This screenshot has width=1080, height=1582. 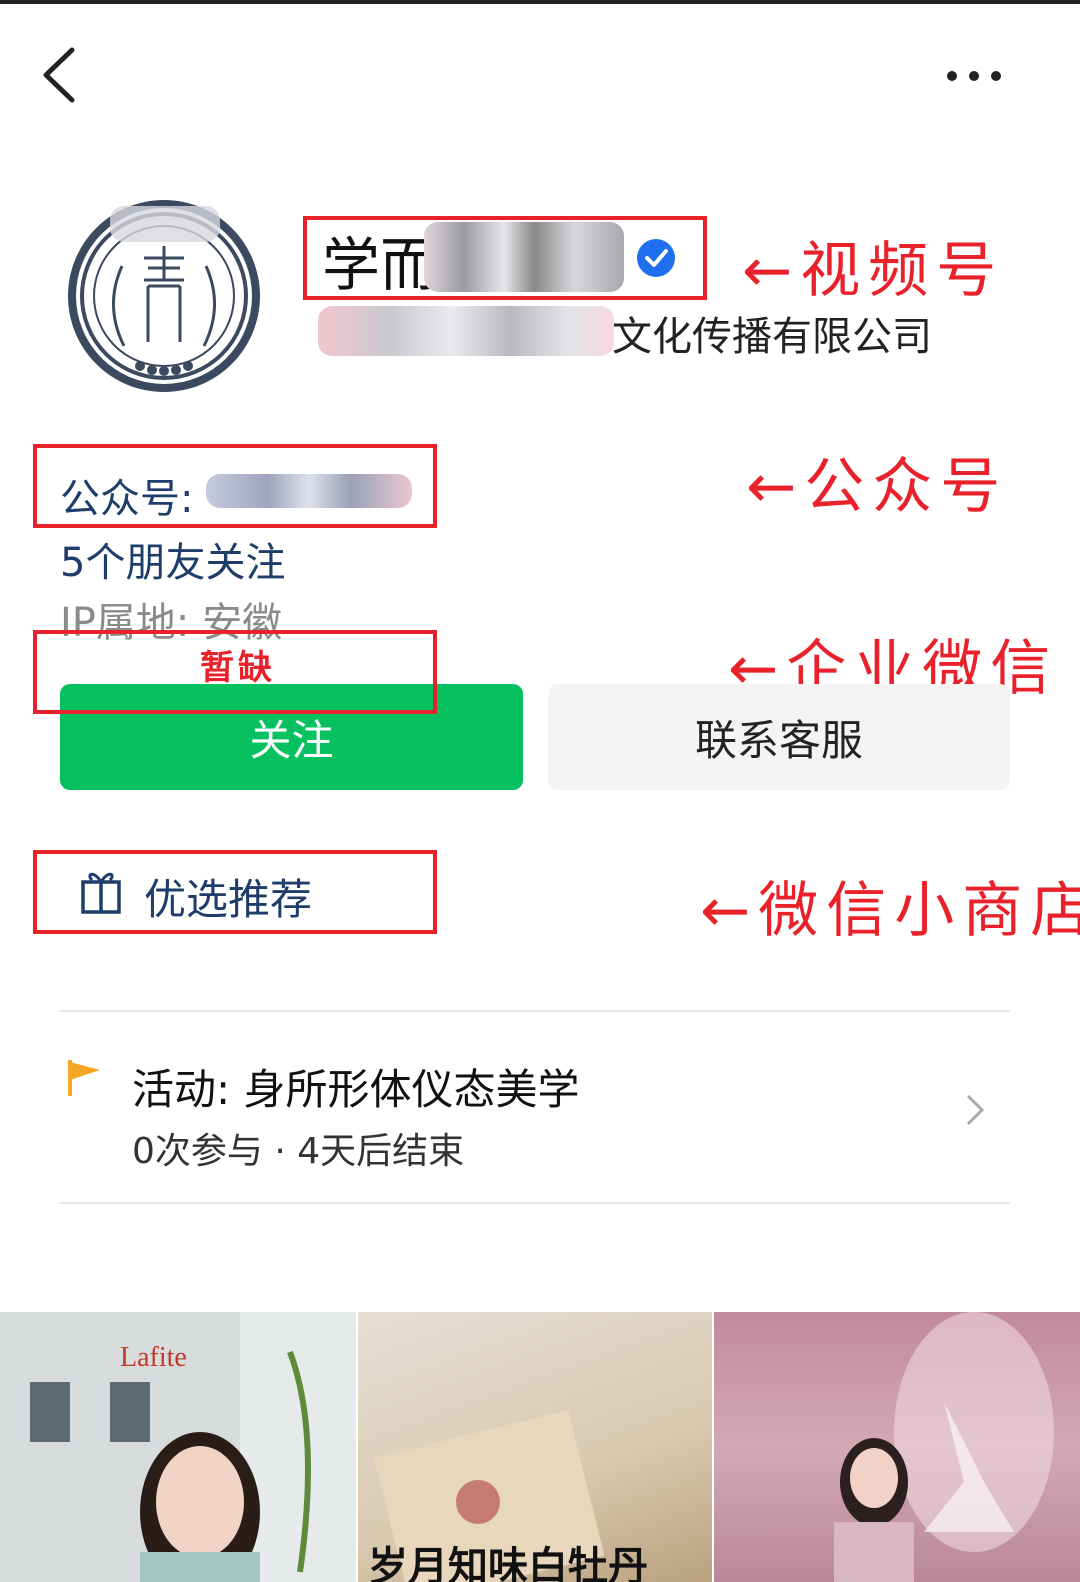 I want to click on divider-bottom, so click(x=535, y=1203).